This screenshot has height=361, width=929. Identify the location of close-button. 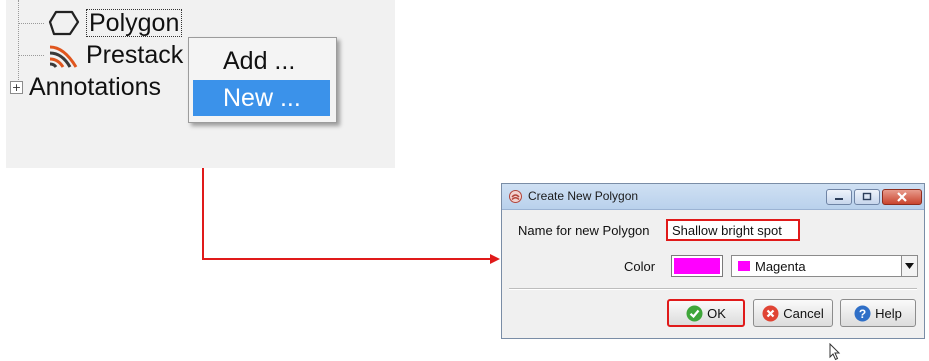
(902, 197).